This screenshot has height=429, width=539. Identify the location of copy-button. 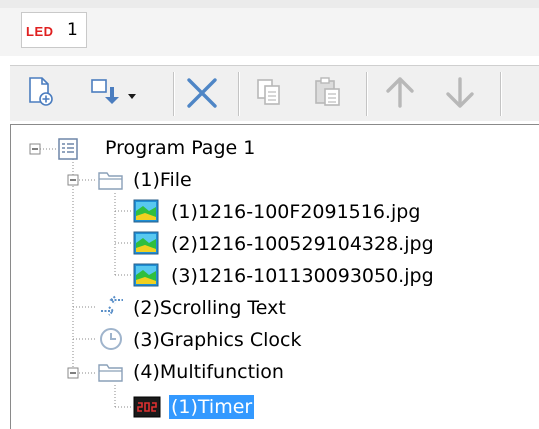
(272, 92).